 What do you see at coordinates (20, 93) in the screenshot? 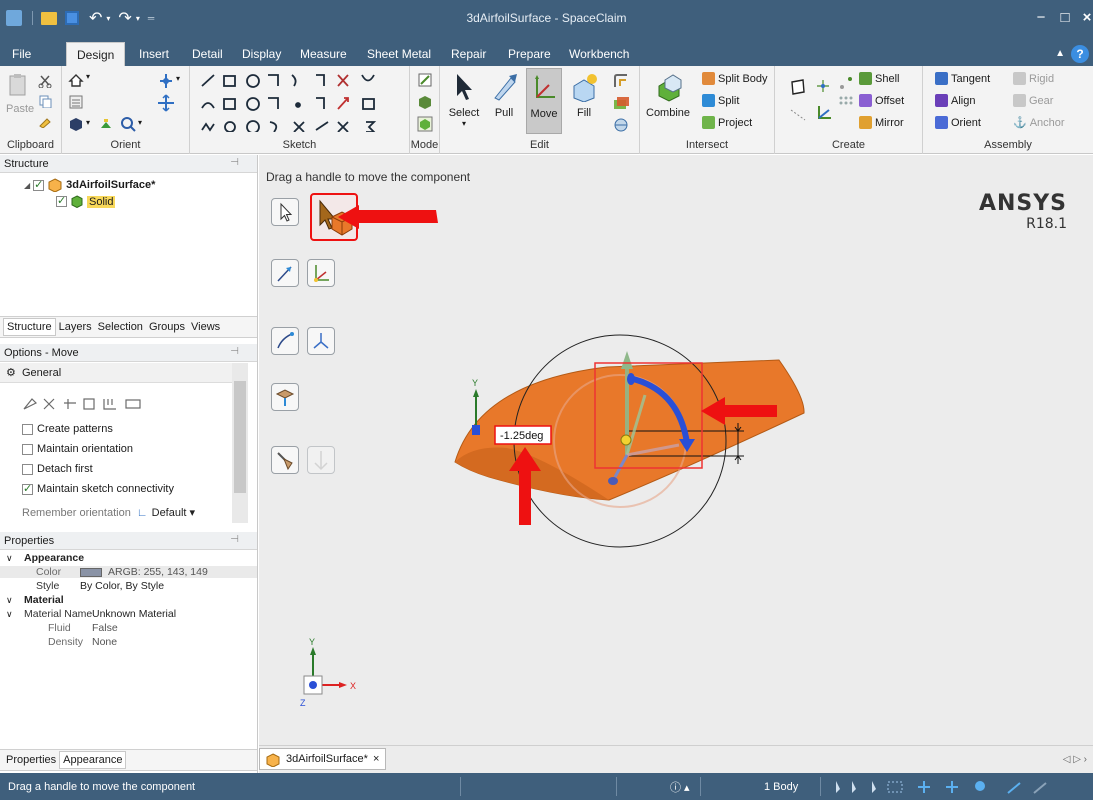
I see `paste-button: Paste` at bounding box center [20, 93].